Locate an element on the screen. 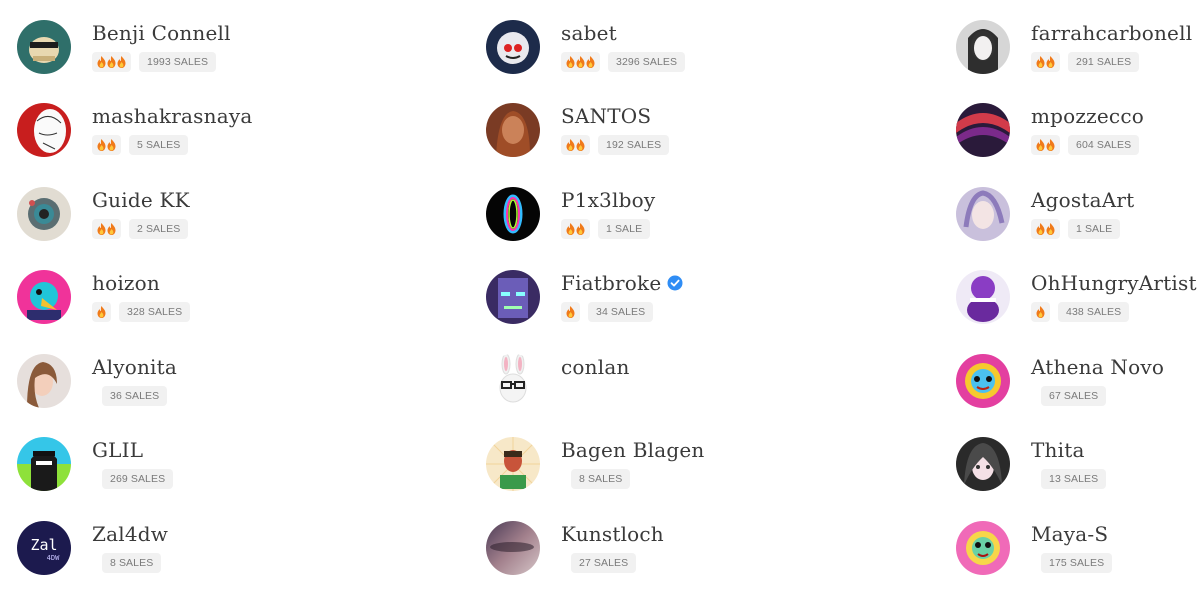  artist-name: Guide KK is located at coordinates (141, 200).